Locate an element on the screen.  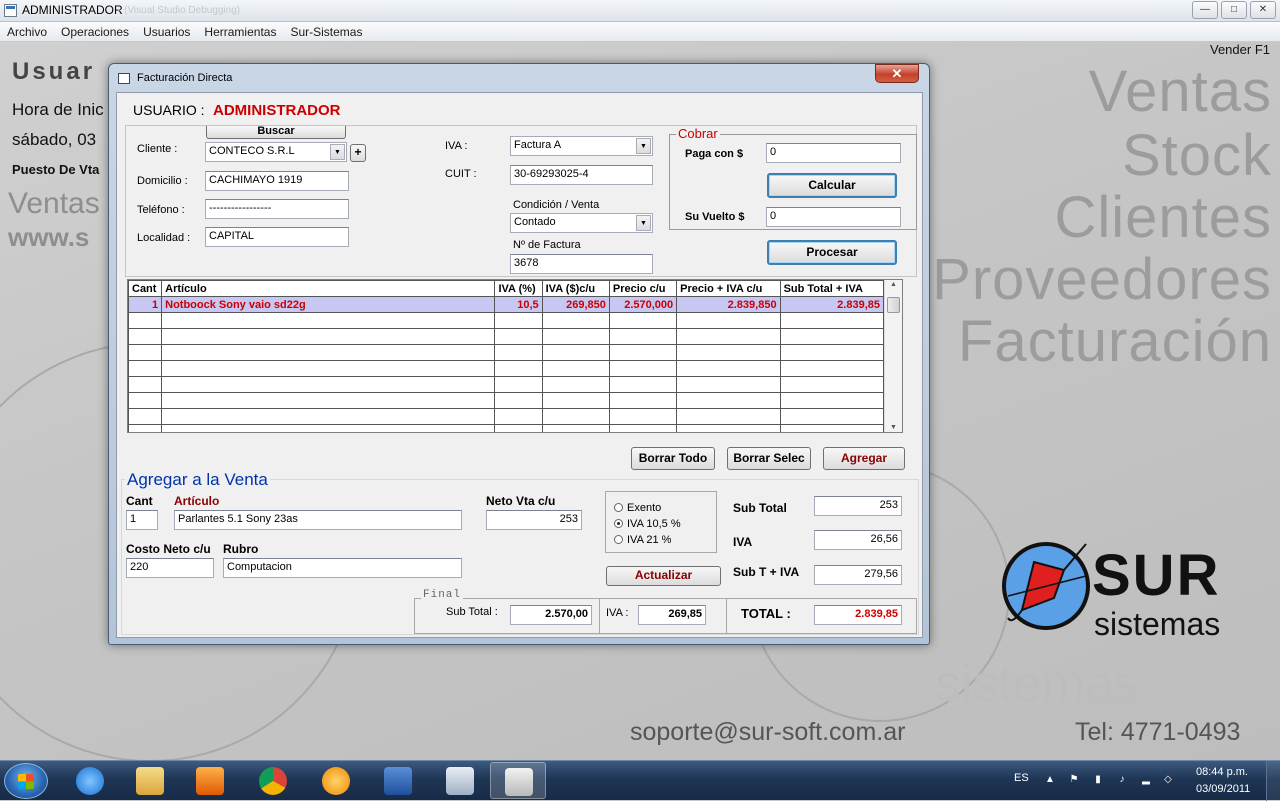
iva-select: Factura A ▼ is located at coordinates (581, 146).